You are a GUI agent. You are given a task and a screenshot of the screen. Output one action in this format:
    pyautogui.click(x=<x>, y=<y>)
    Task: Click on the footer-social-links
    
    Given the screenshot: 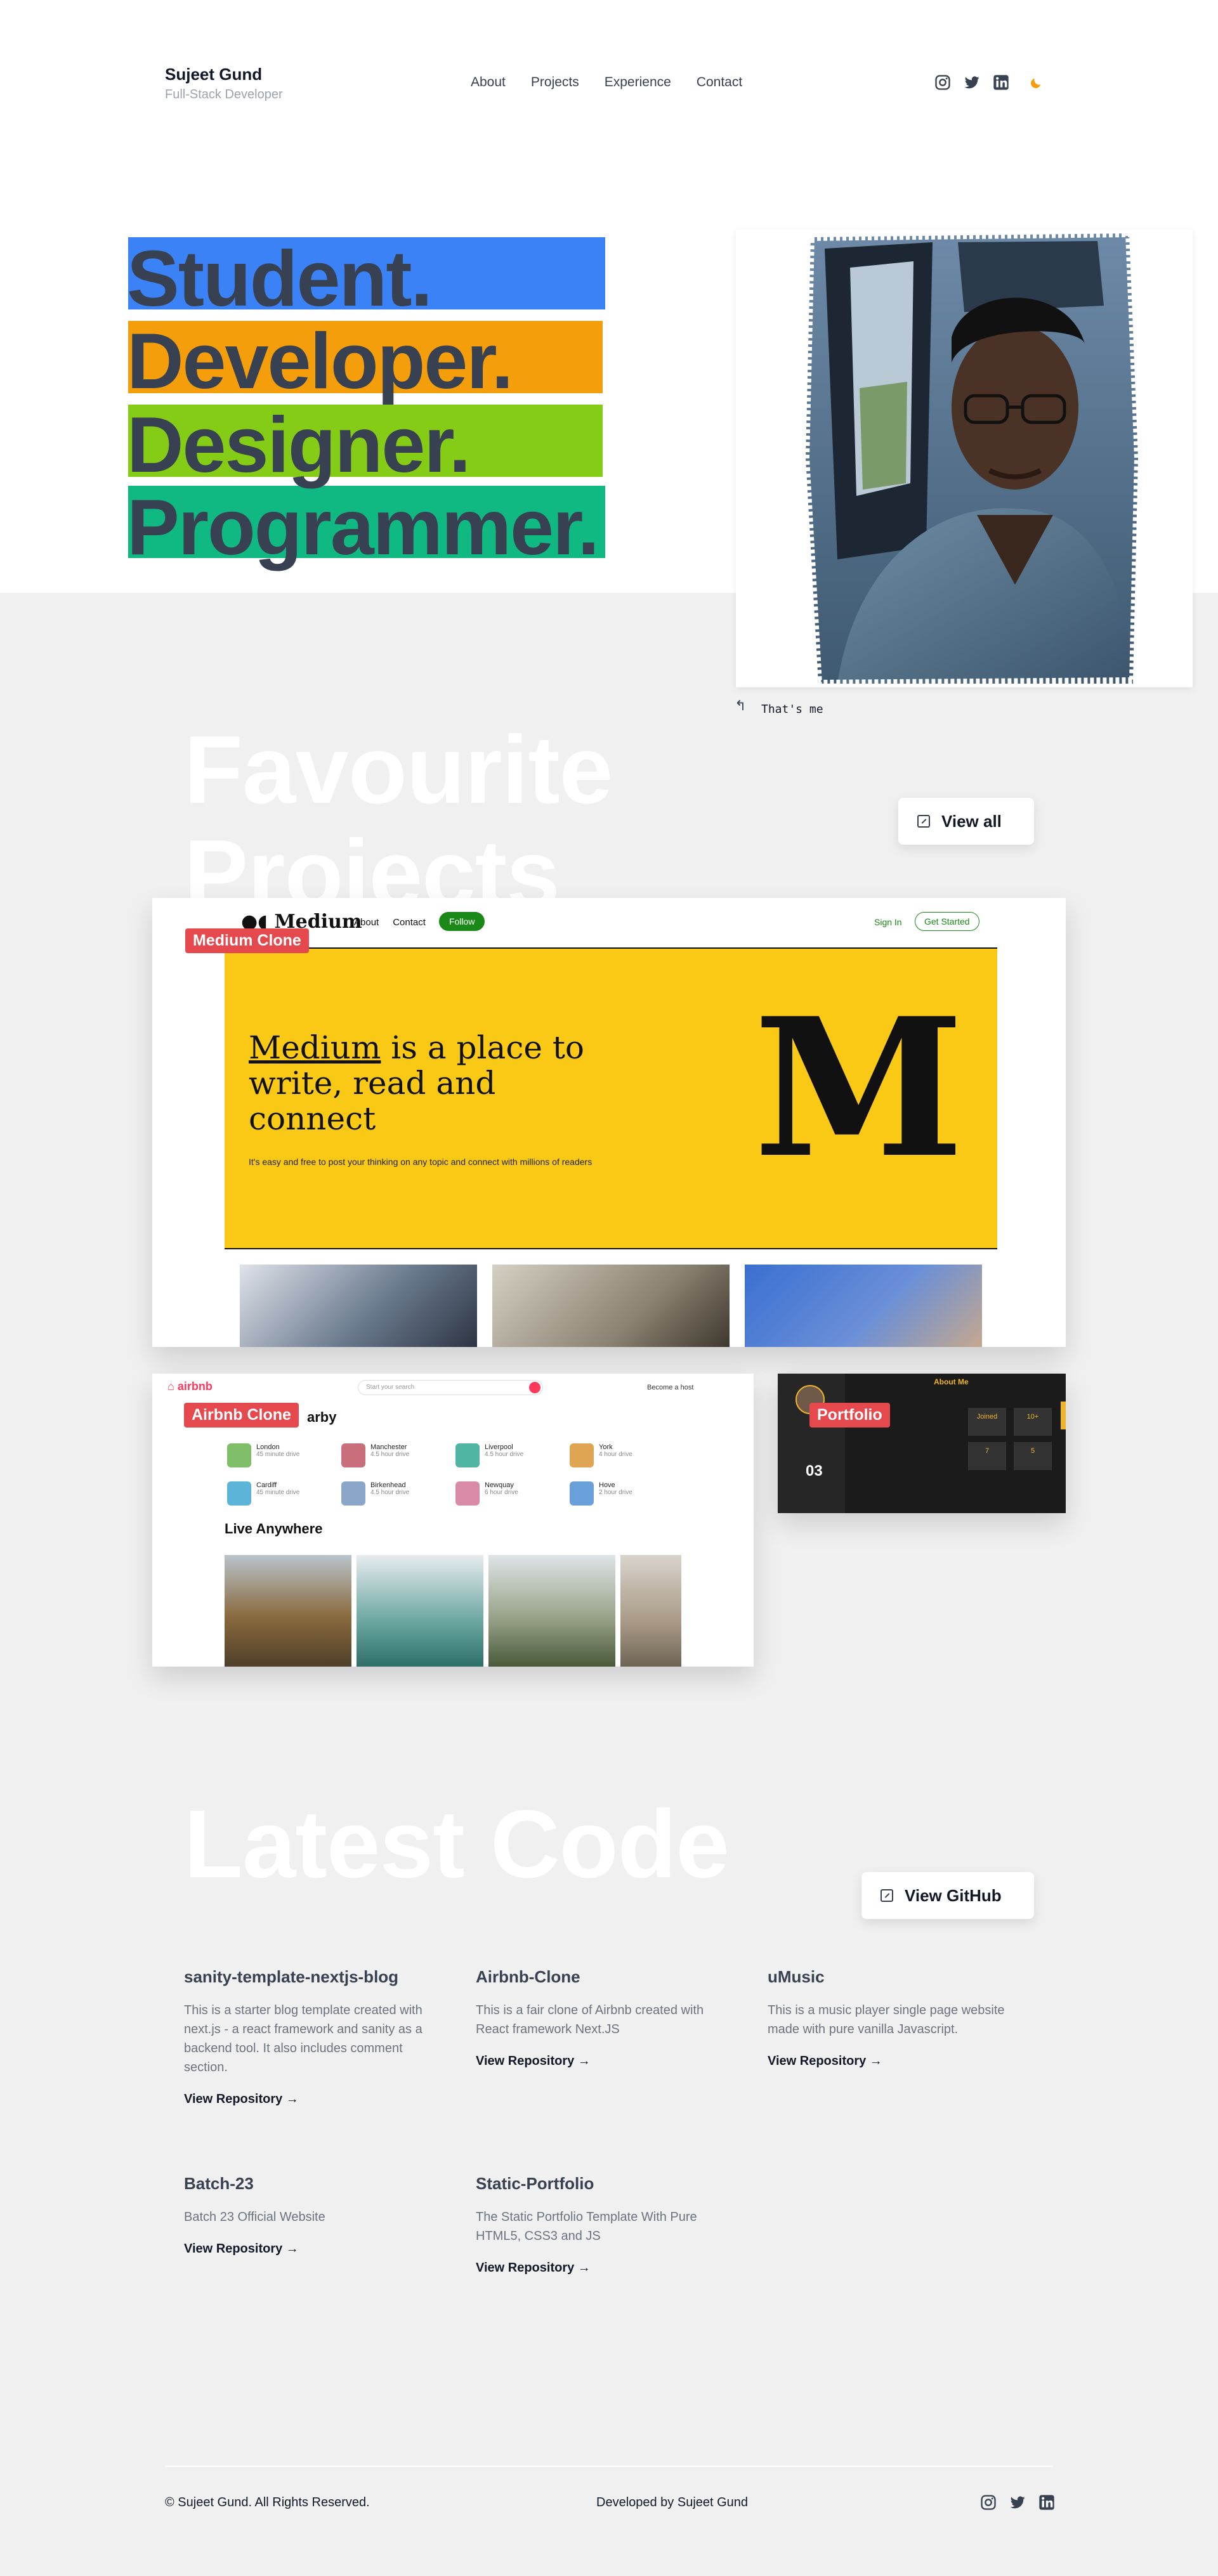 What is the action you would take?
    pyautogui.click(x=1018, y=2502)
    